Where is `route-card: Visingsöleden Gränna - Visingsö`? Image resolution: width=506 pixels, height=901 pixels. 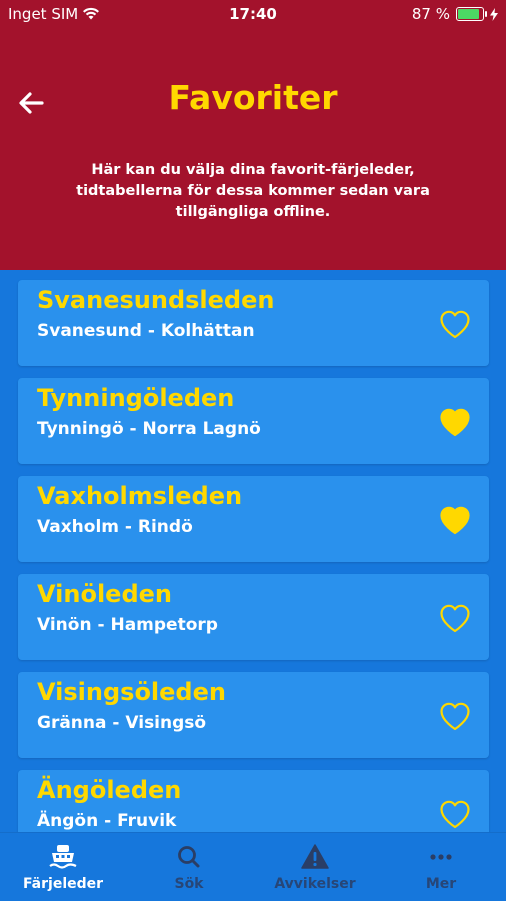
route-card: Visingsöleden Gränna - Visingsö is located at coordinates (253, 715).